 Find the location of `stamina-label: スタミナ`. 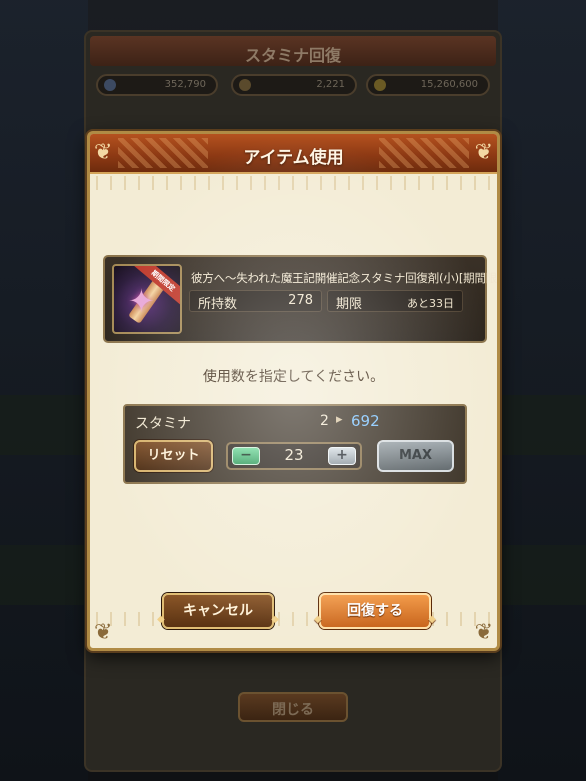

stamina-label: スタミナ is located at coordinates (163, 424).